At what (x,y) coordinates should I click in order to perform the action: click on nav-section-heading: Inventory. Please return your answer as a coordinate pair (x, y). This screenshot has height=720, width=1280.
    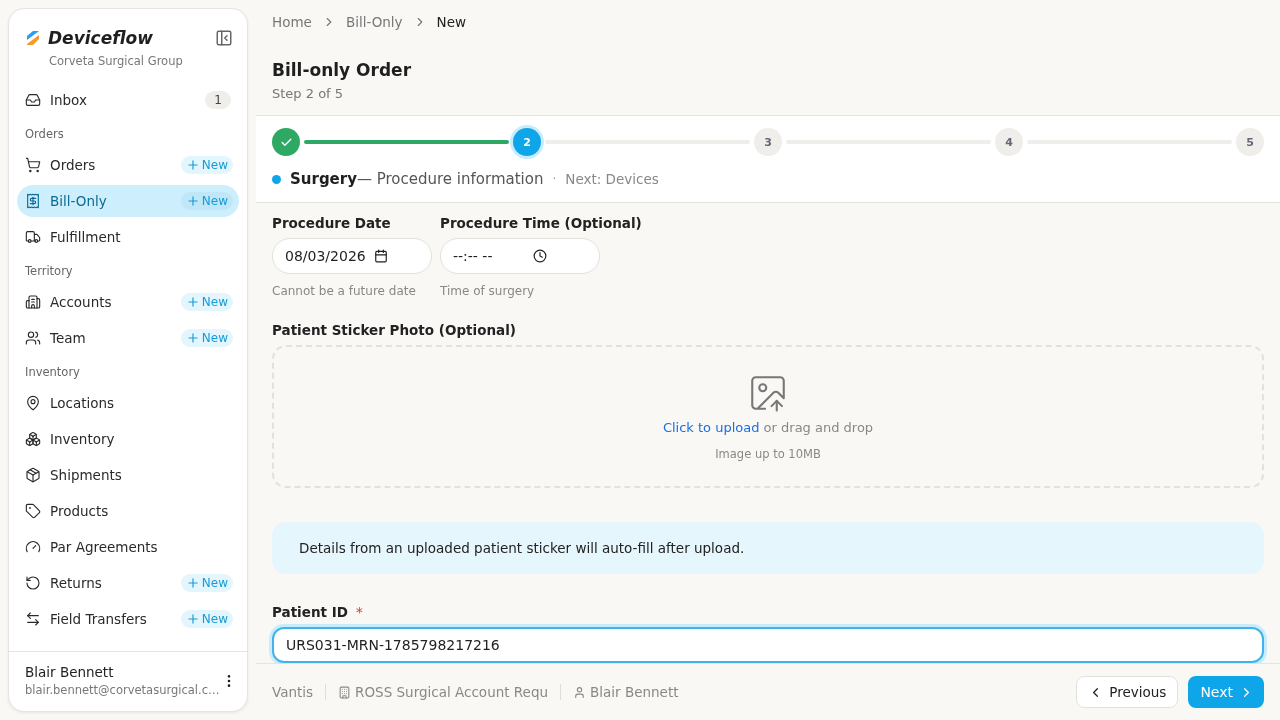
    Looking at the image, I should click on (52, 372).